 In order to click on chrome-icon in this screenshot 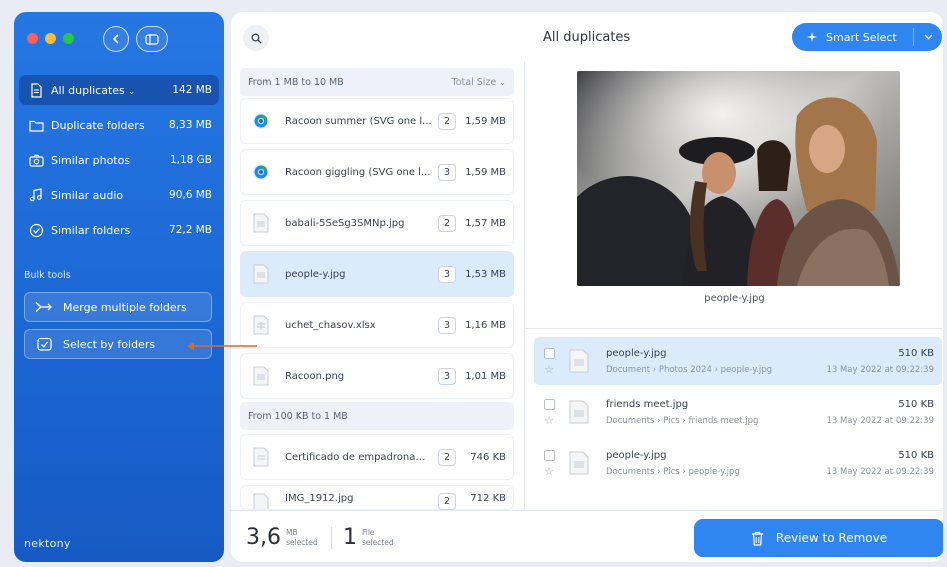, I will do `click(261, 121)`.